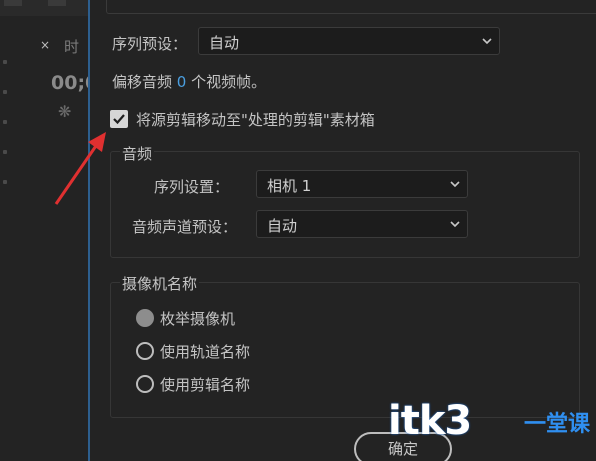 Image resolution: width=596 pixels, height=461 pixels. I want to click on background-top-strip, so click(44, 8).